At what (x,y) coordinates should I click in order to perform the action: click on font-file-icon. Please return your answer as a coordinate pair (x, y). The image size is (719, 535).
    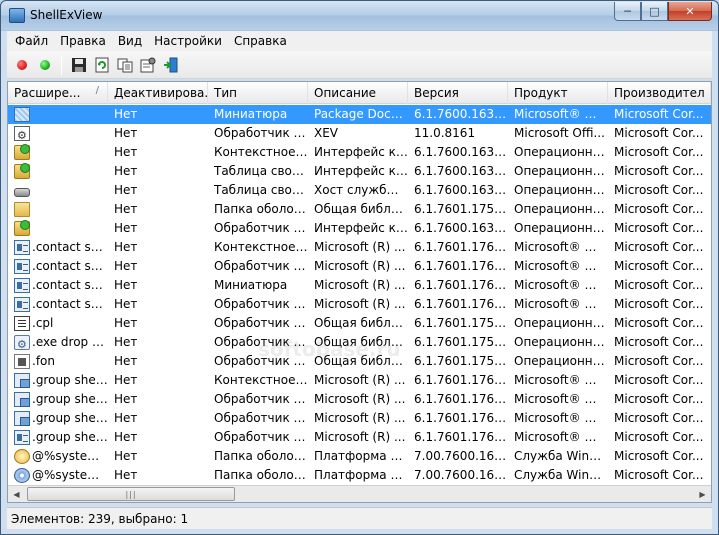
    Looking at the image, I should click on (22, 361).